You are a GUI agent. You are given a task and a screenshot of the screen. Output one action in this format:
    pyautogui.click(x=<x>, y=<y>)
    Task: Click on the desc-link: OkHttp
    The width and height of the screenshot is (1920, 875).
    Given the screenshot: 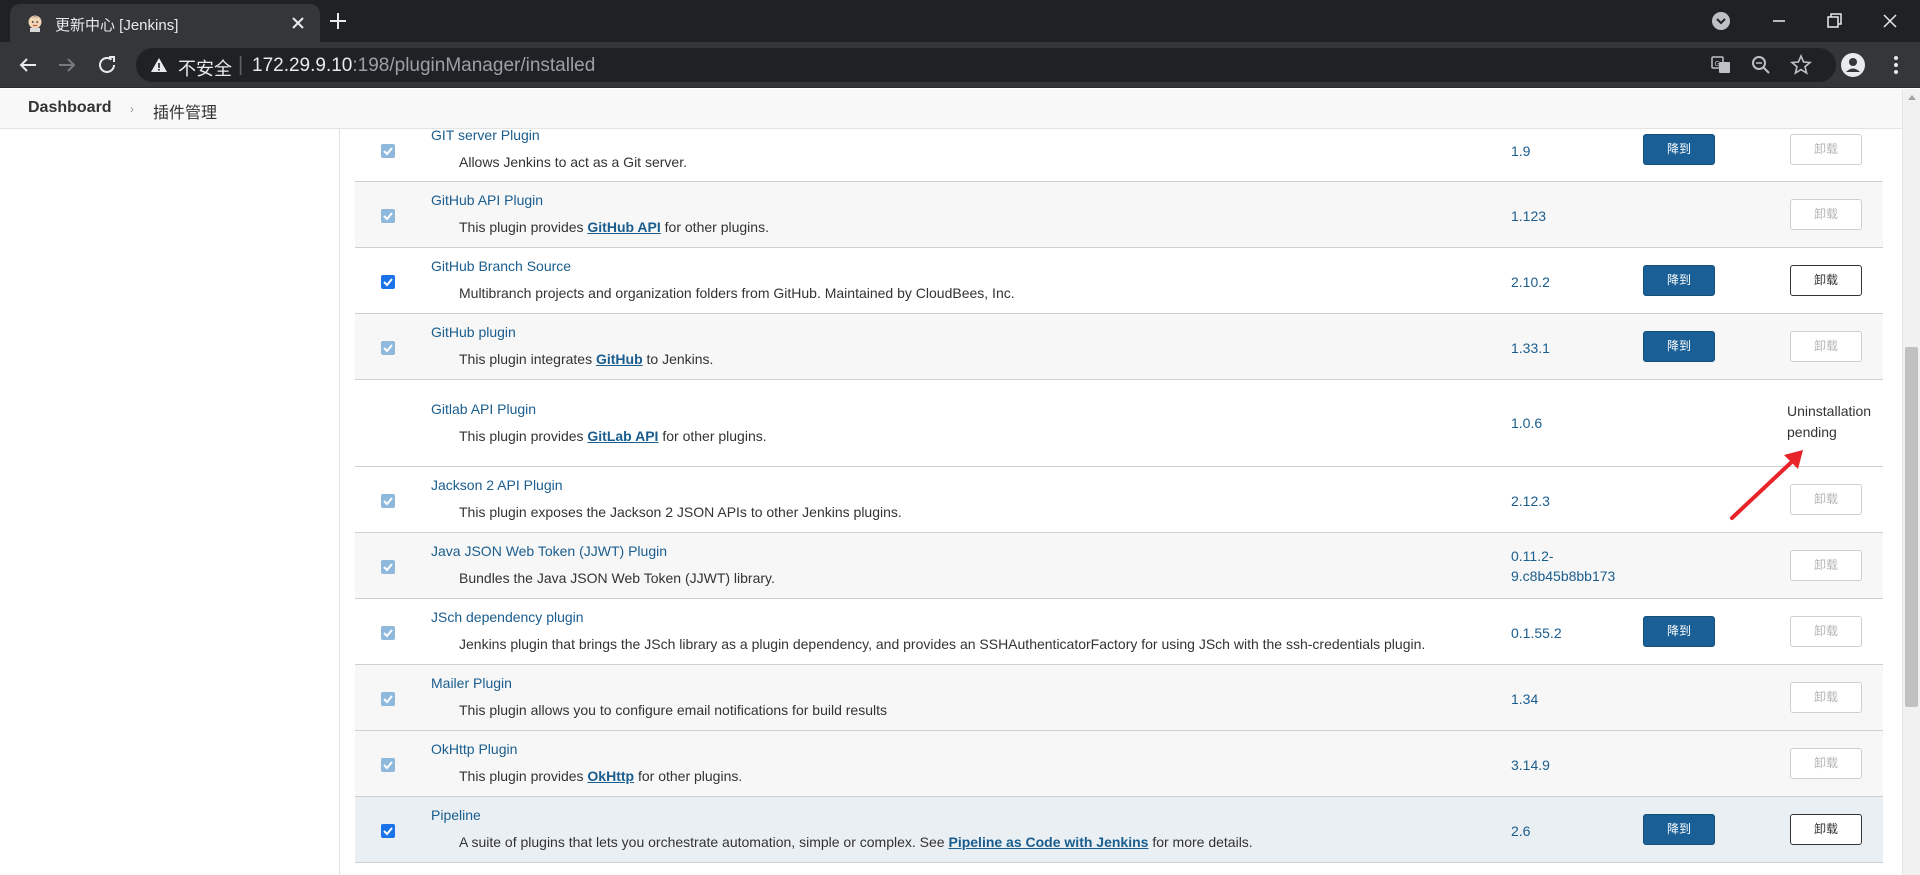 What is the action you would take?
    pyautogui.click(x=610, y=776)
    